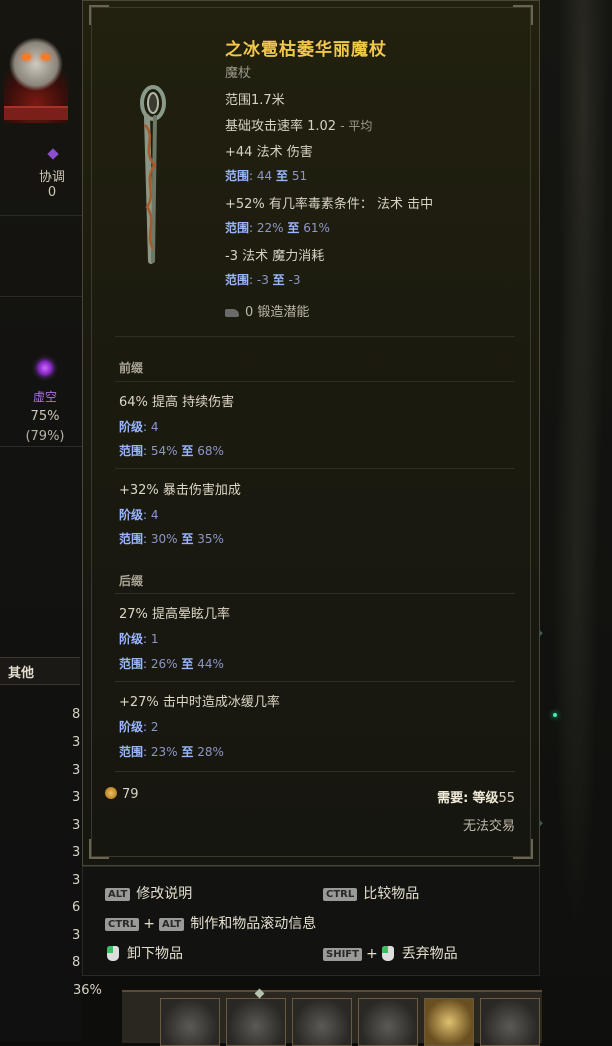 This screenshot has width=612, height=1046. What do you see at coordinates (298, 124) in the screenshot?
I see `attack-speed: 基础攻击速率 1.02 - 平均` at bounding box center [298, 124].